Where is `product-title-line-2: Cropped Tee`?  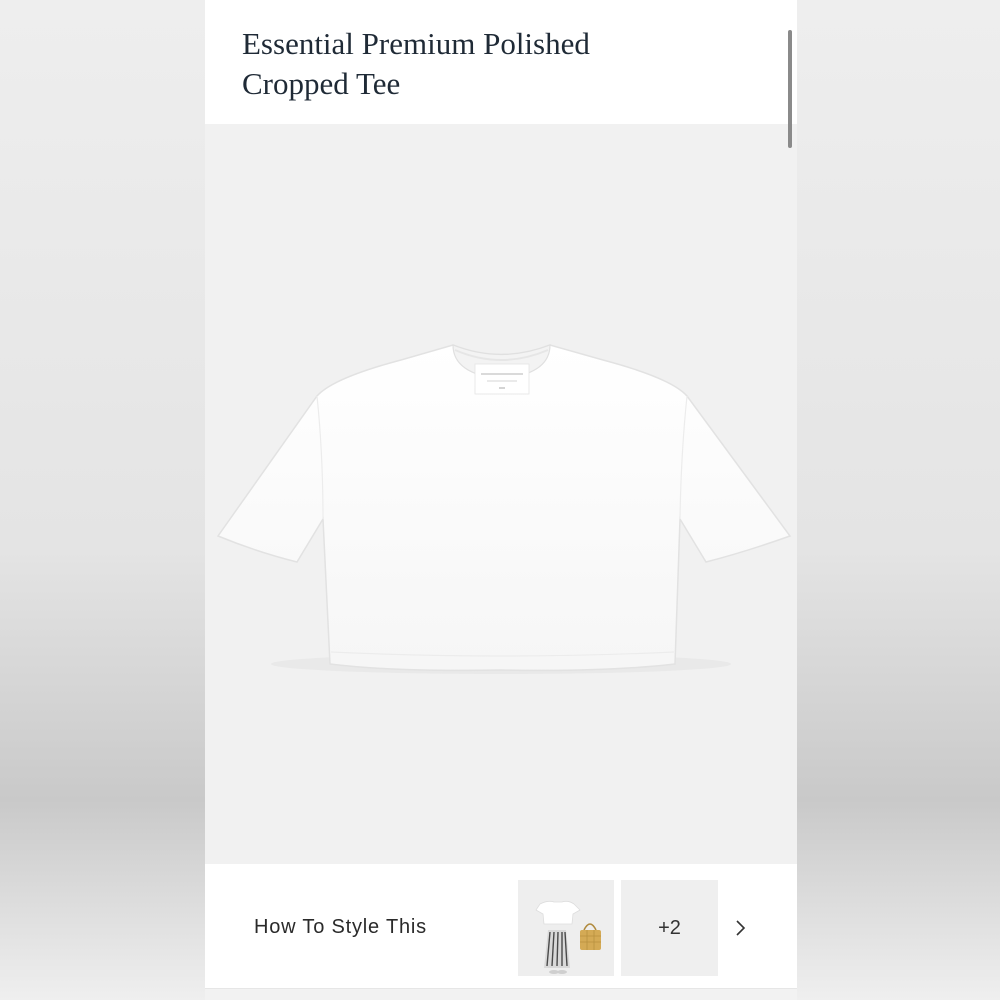
product-title-line-2: Cropped Tee is located at coordinates (321, 83).